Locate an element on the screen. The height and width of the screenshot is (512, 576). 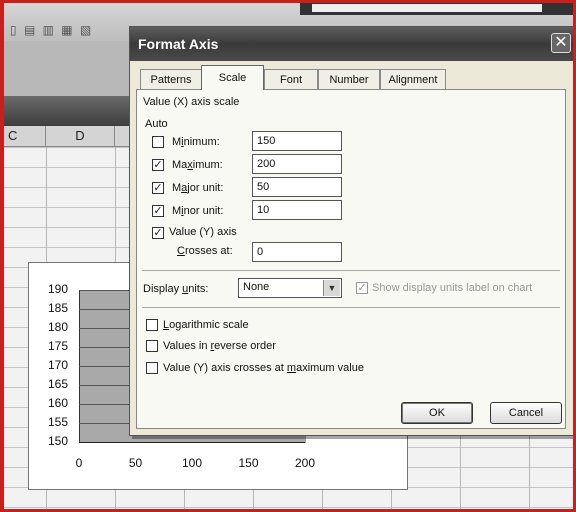
close-icon: ✕ is located at coordinates (561, 43).